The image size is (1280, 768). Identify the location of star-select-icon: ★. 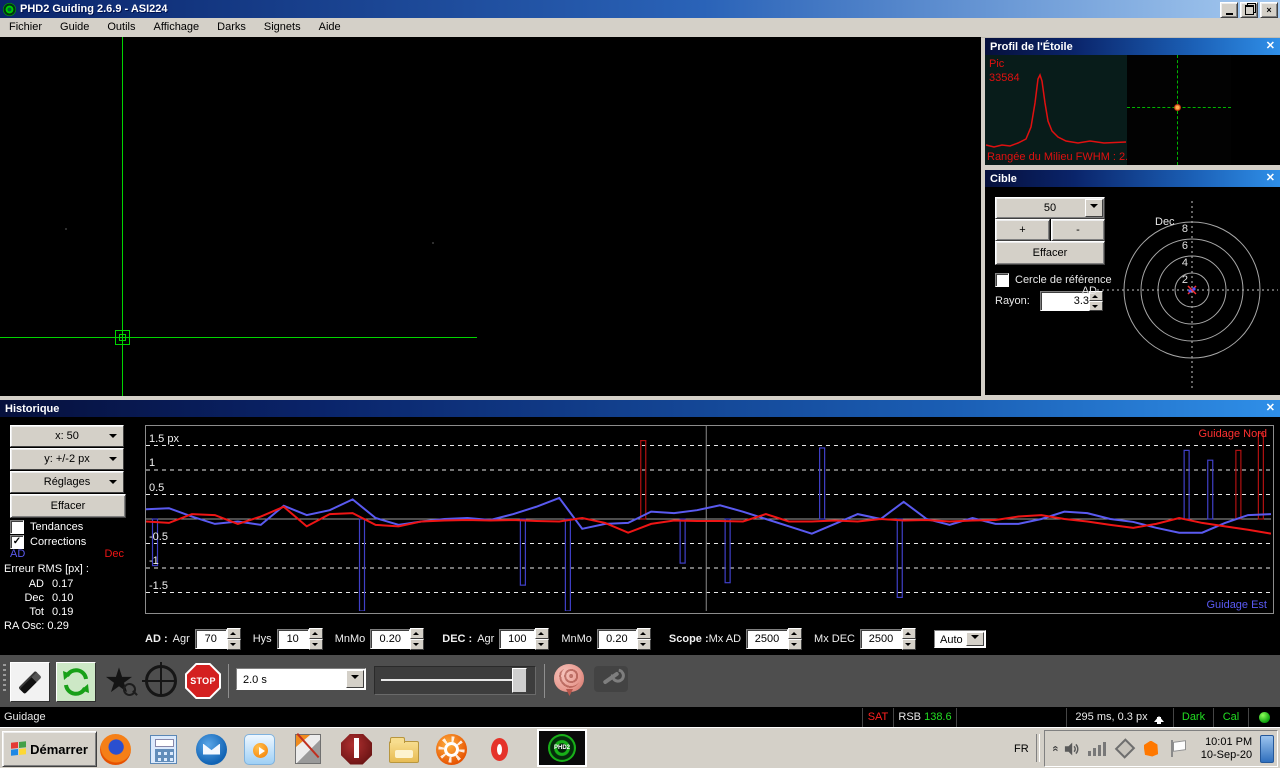
(120, 681).